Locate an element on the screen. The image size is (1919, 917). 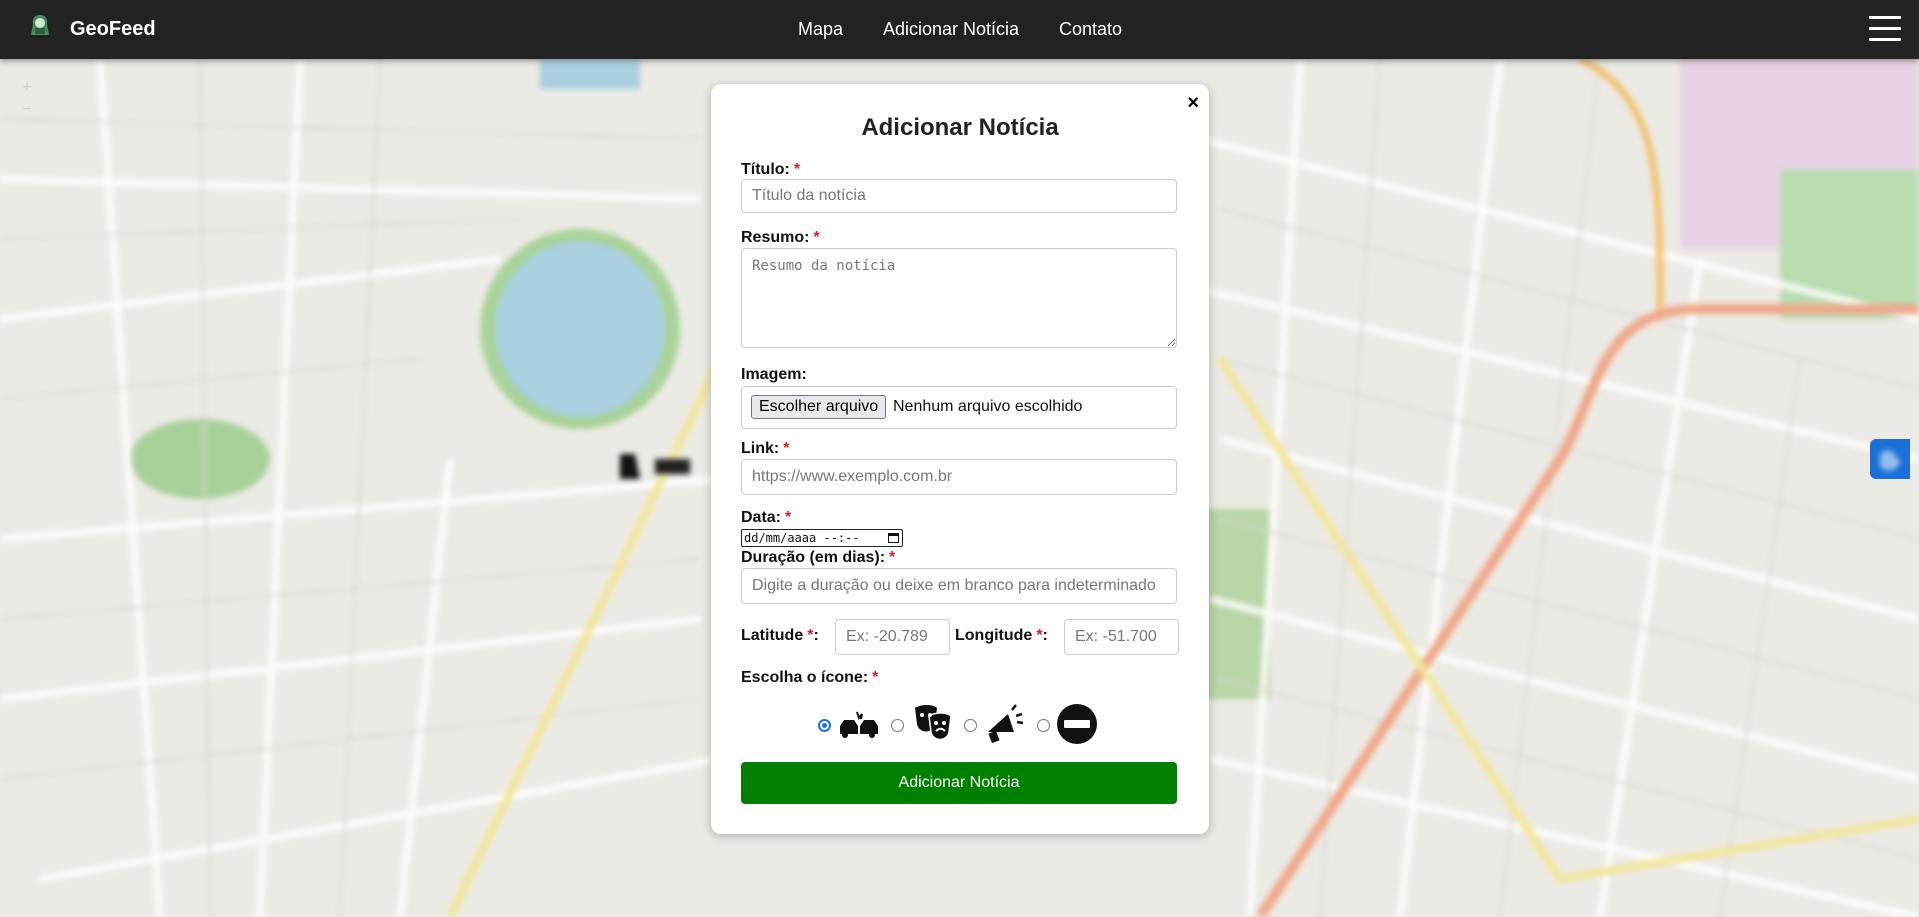
data-label: Data: * is located at coordinates (766, 518).